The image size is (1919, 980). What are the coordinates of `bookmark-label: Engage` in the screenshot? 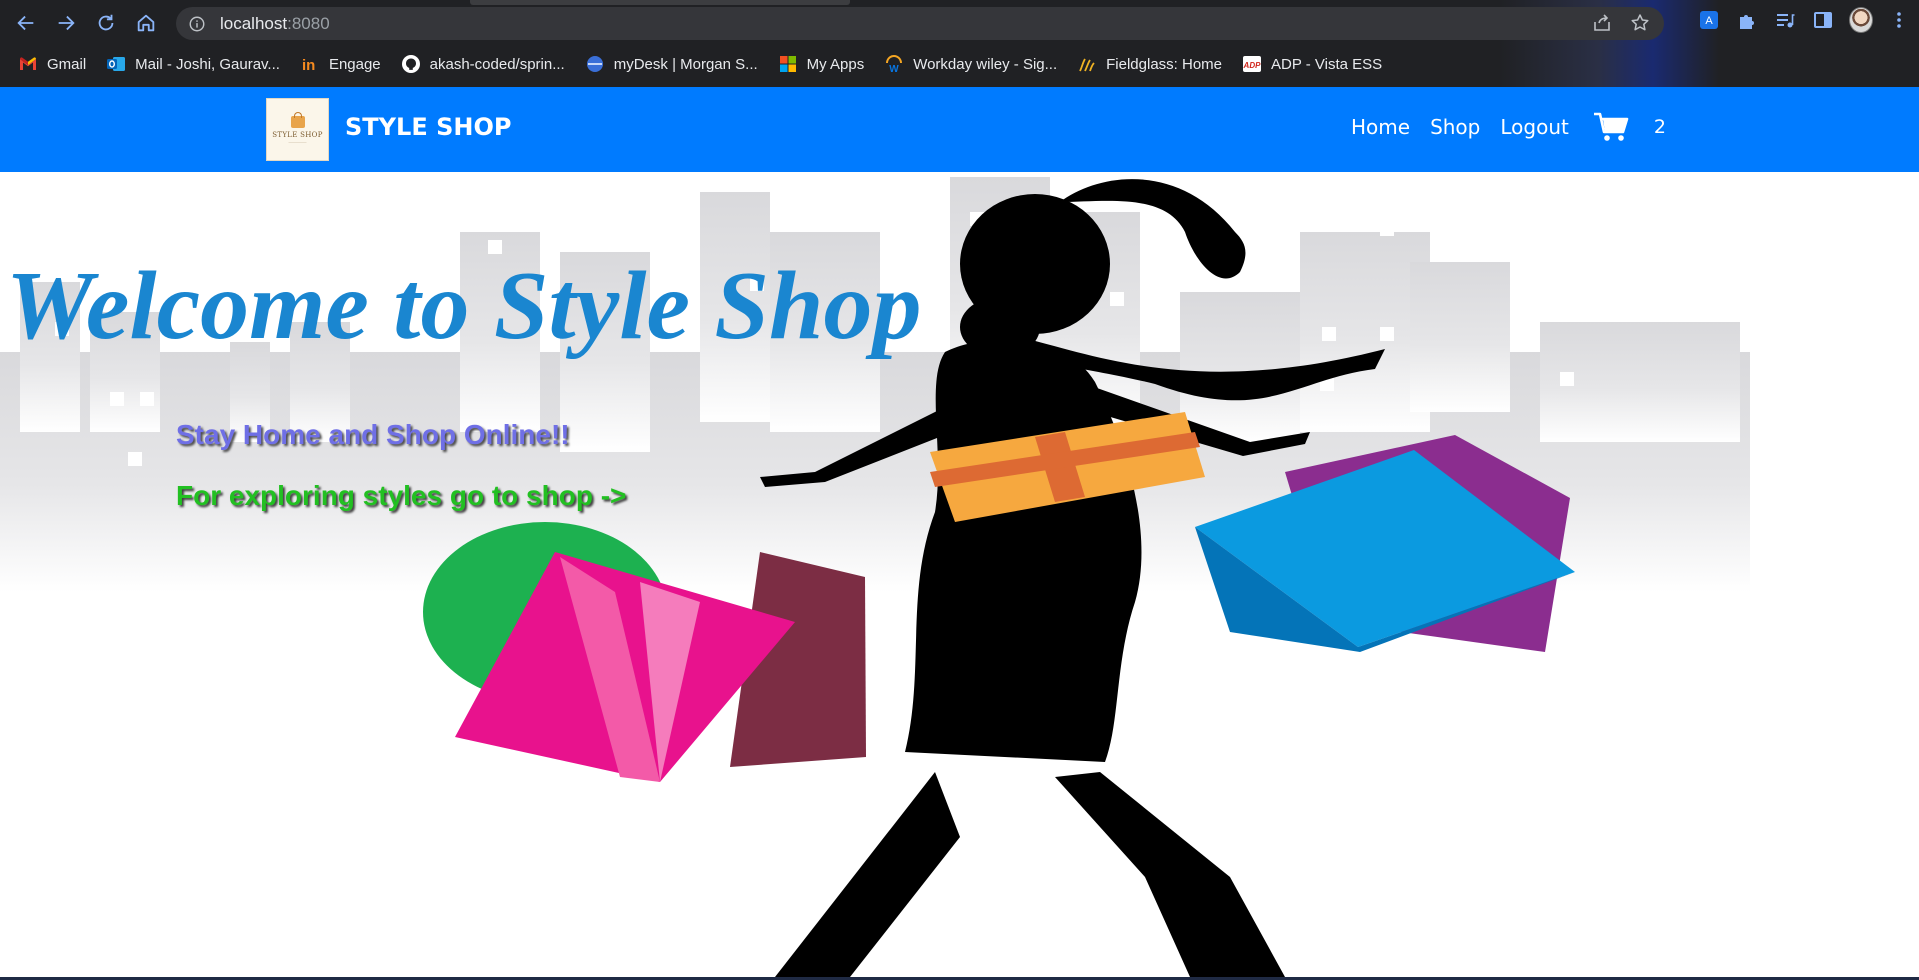 It's located at (354, 64).